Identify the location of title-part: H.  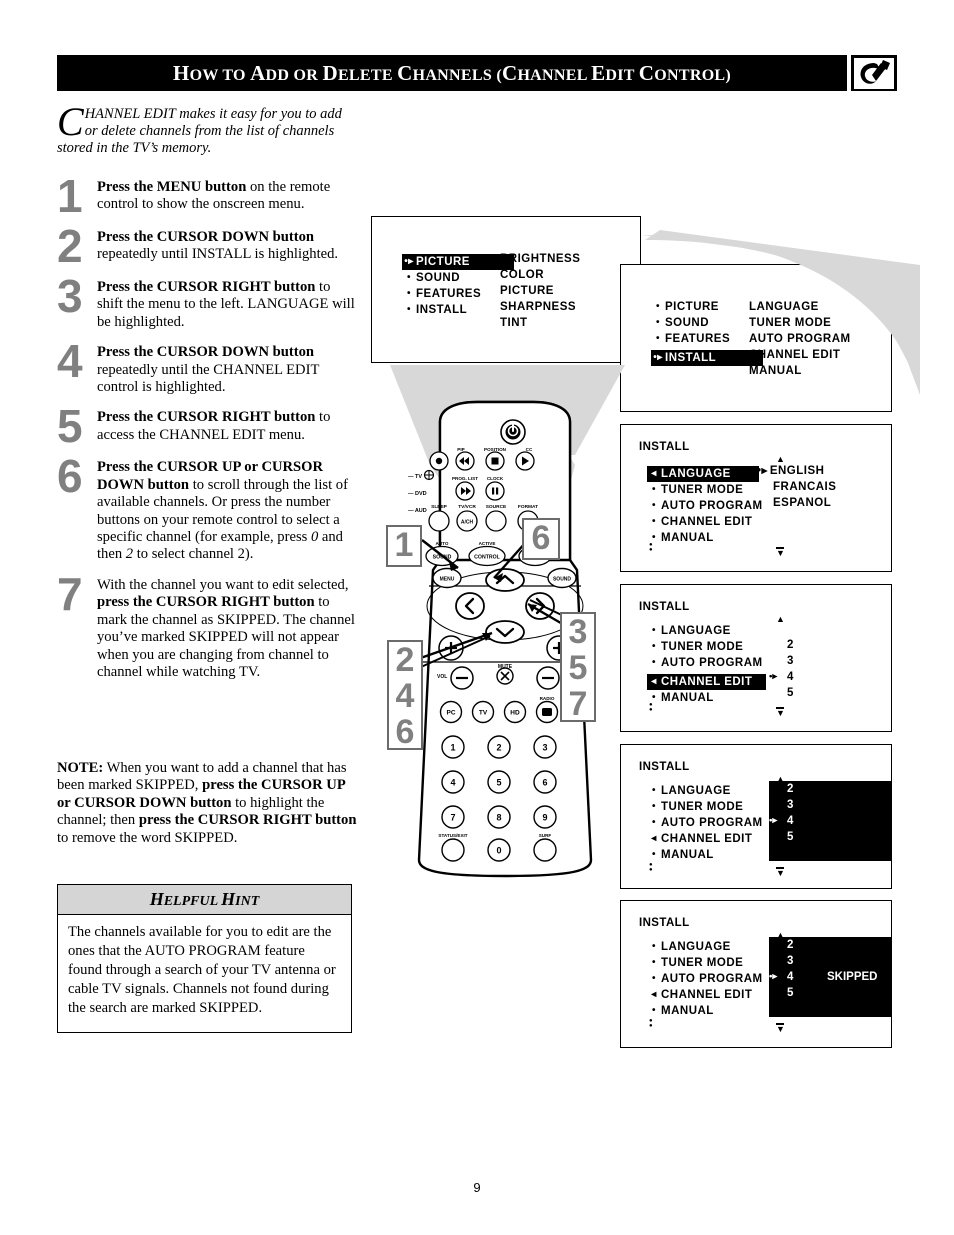
(181, 72).